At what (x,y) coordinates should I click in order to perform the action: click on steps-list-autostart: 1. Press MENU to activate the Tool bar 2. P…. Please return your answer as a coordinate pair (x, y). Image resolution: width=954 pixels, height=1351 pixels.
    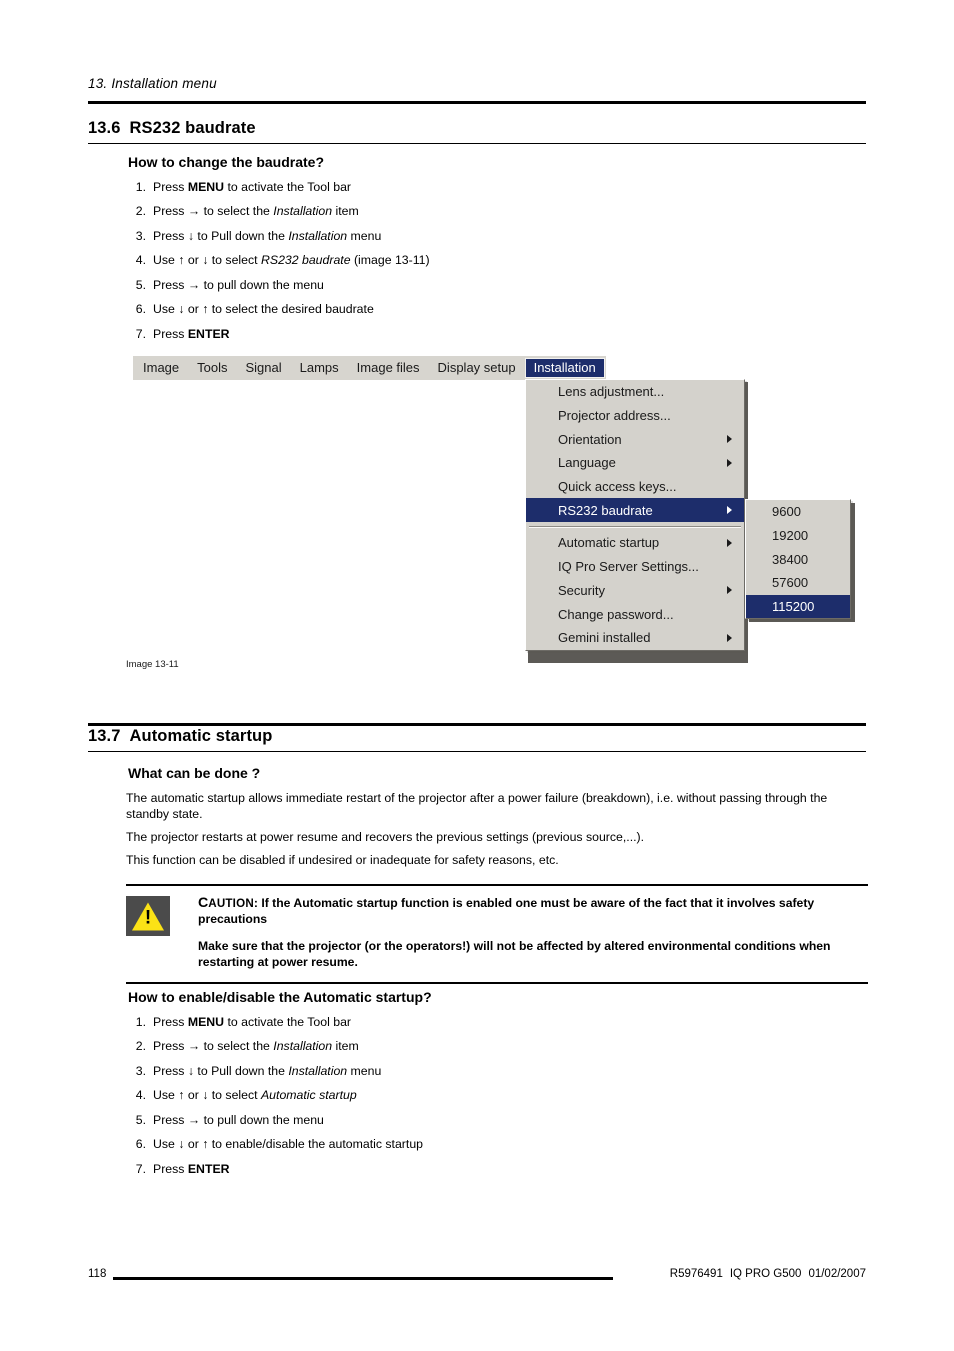
    Looking at the image, I should click on (275, 1101).